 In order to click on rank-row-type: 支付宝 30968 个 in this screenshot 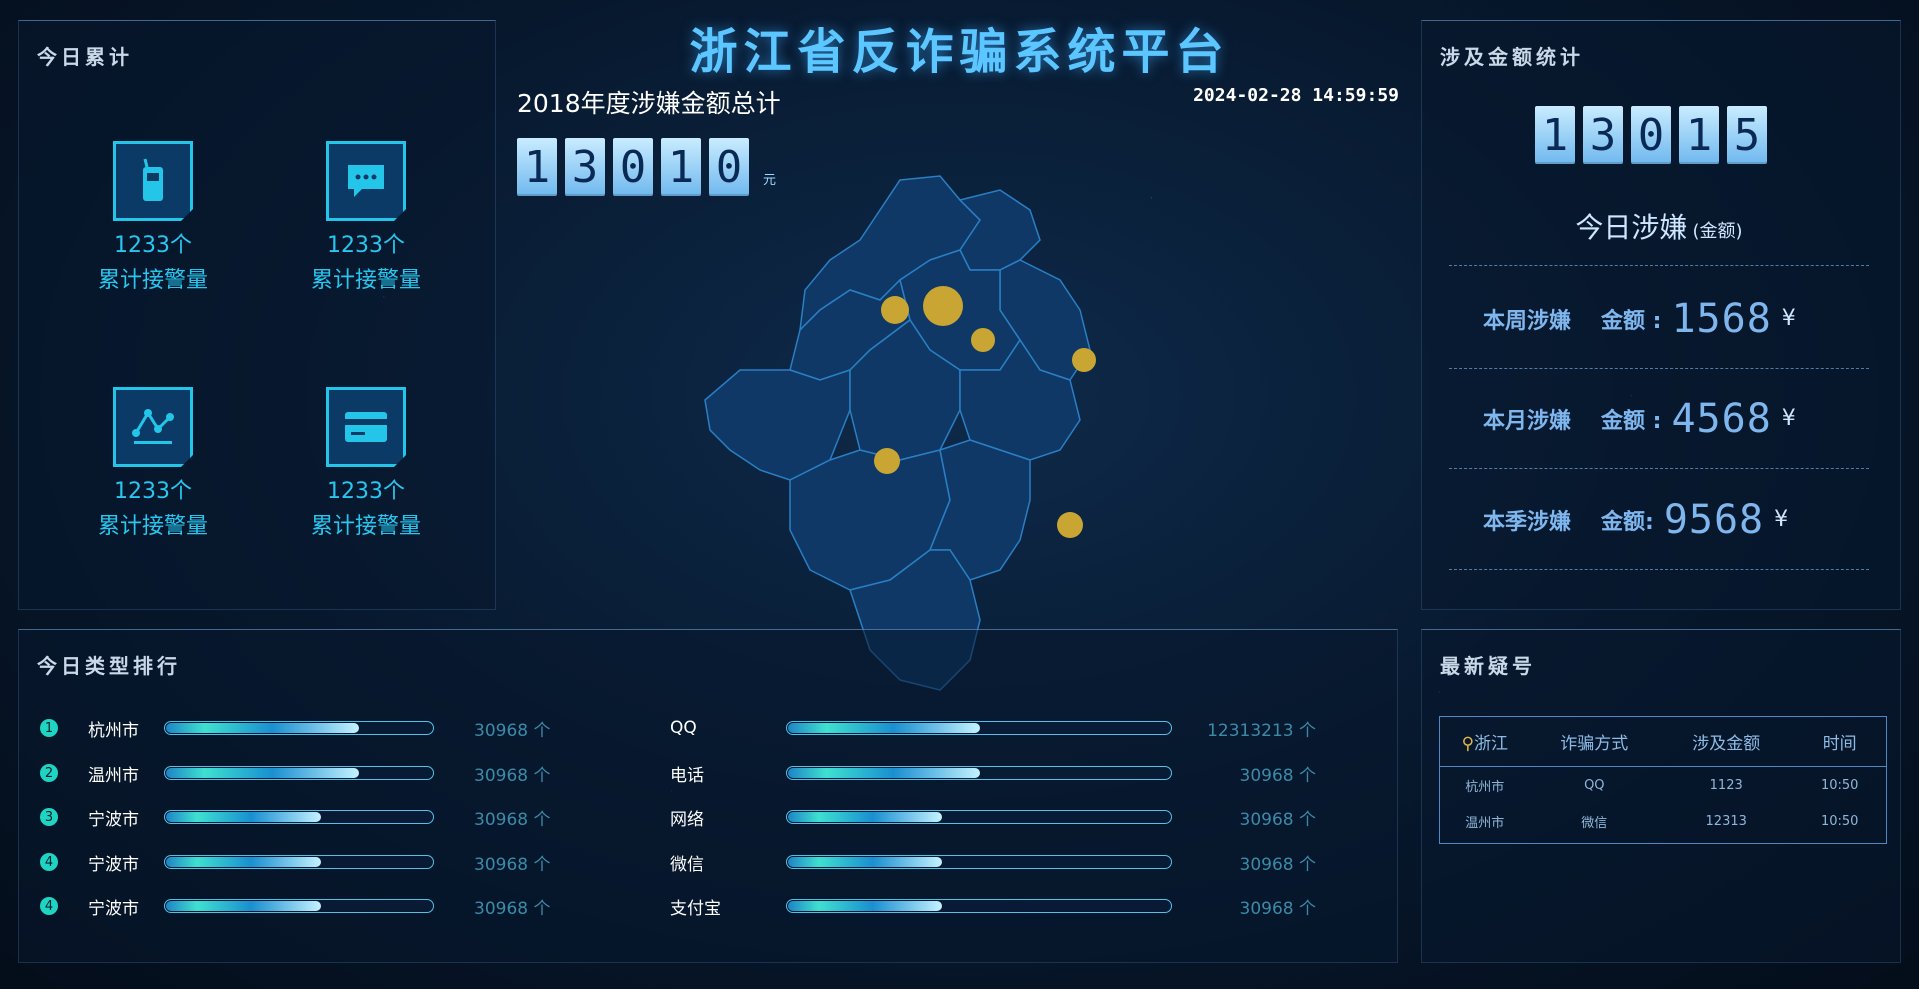, I will do `click(993, 907)`.